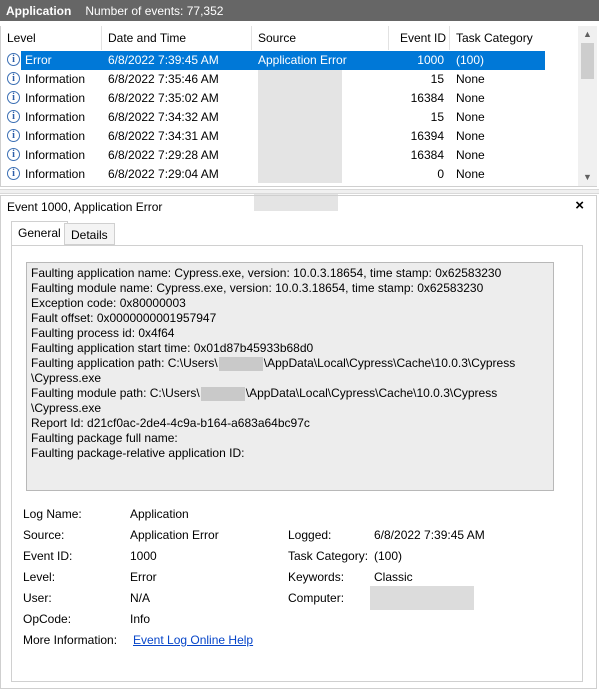 Image resolution: width=599 pixels, height=691 pixels. What do you see at coordinates (44, 535) in the screenshot?
I see `source-label: Source:` at bounding box center [44, 535].